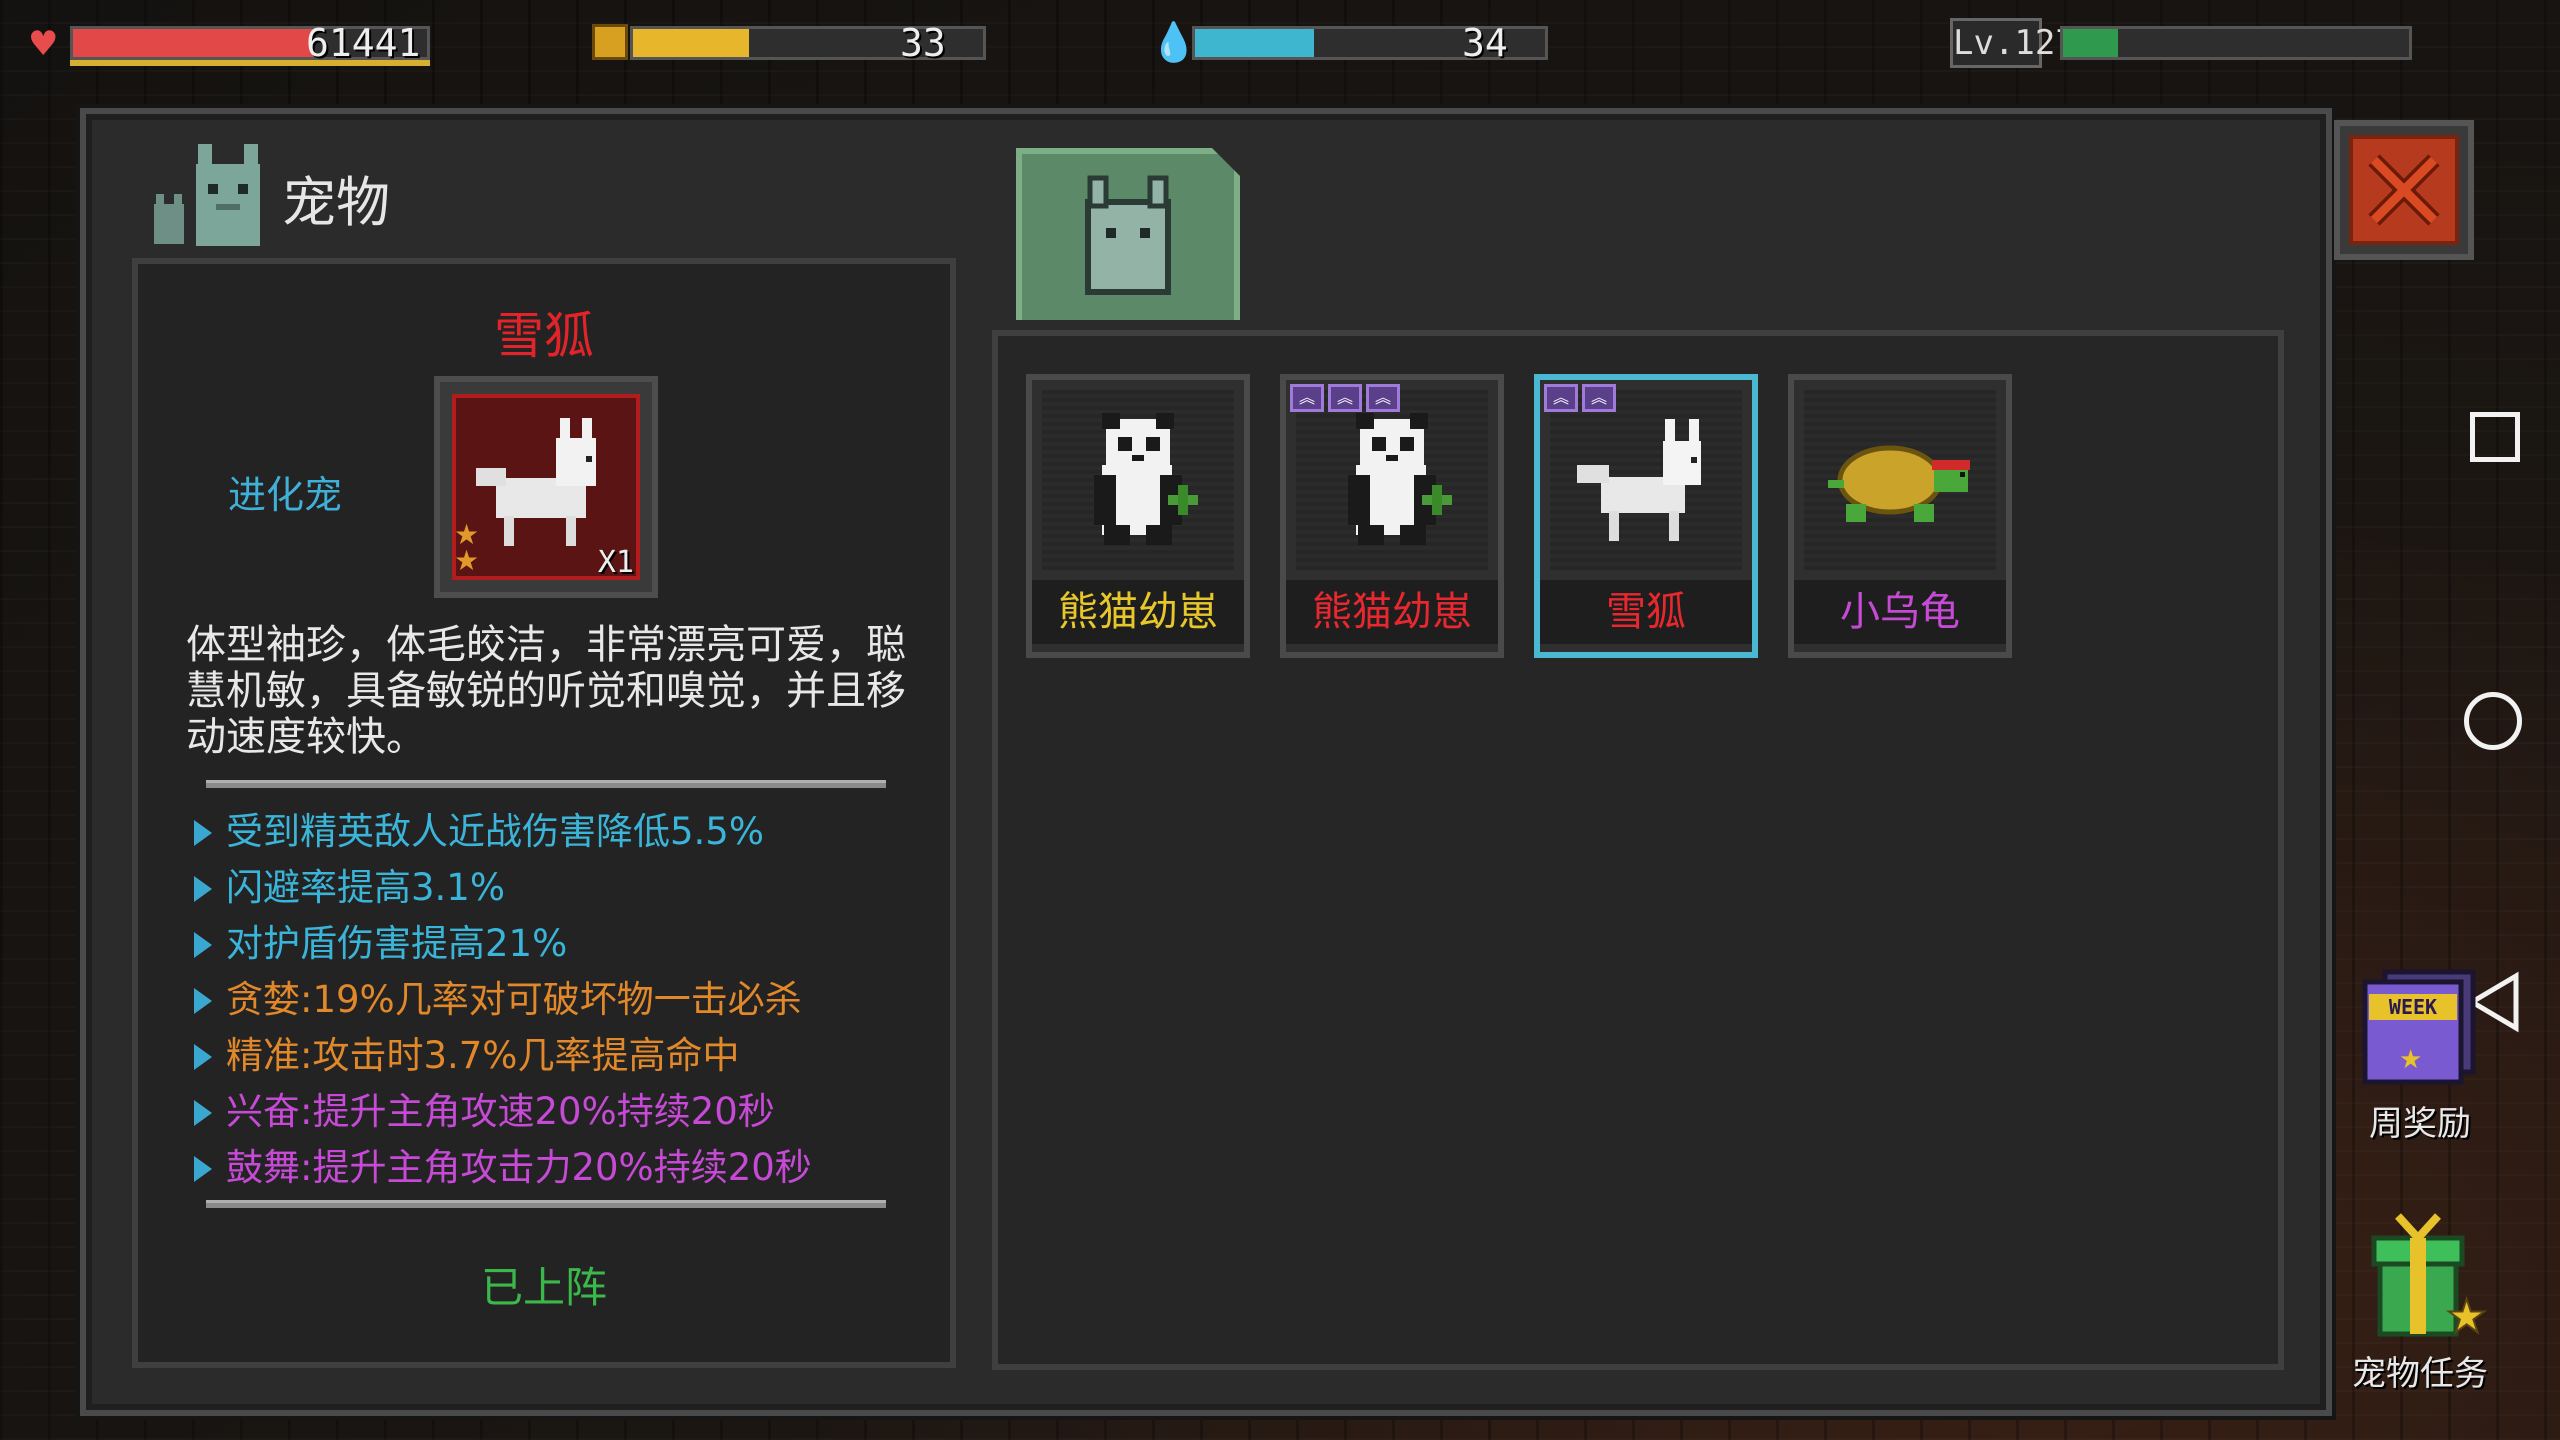 The width and height of the screenshot is (2560, 1440). I want to click on pet-task-button: ★ 宠物任务, so click(2420, 1301).